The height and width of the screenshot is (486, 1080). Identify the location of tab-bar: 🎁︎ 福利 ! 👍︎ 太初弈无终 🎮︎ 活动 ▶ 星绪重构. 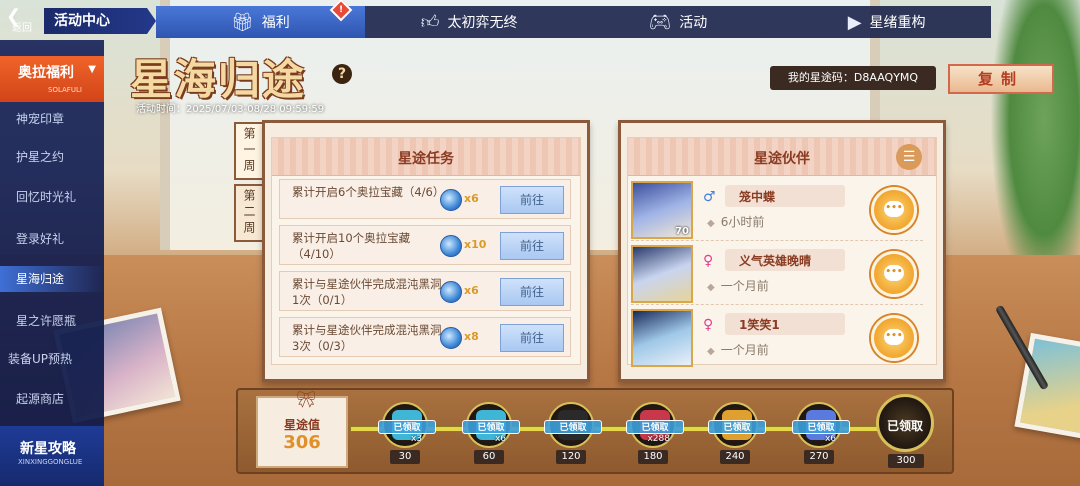
(573, 19).